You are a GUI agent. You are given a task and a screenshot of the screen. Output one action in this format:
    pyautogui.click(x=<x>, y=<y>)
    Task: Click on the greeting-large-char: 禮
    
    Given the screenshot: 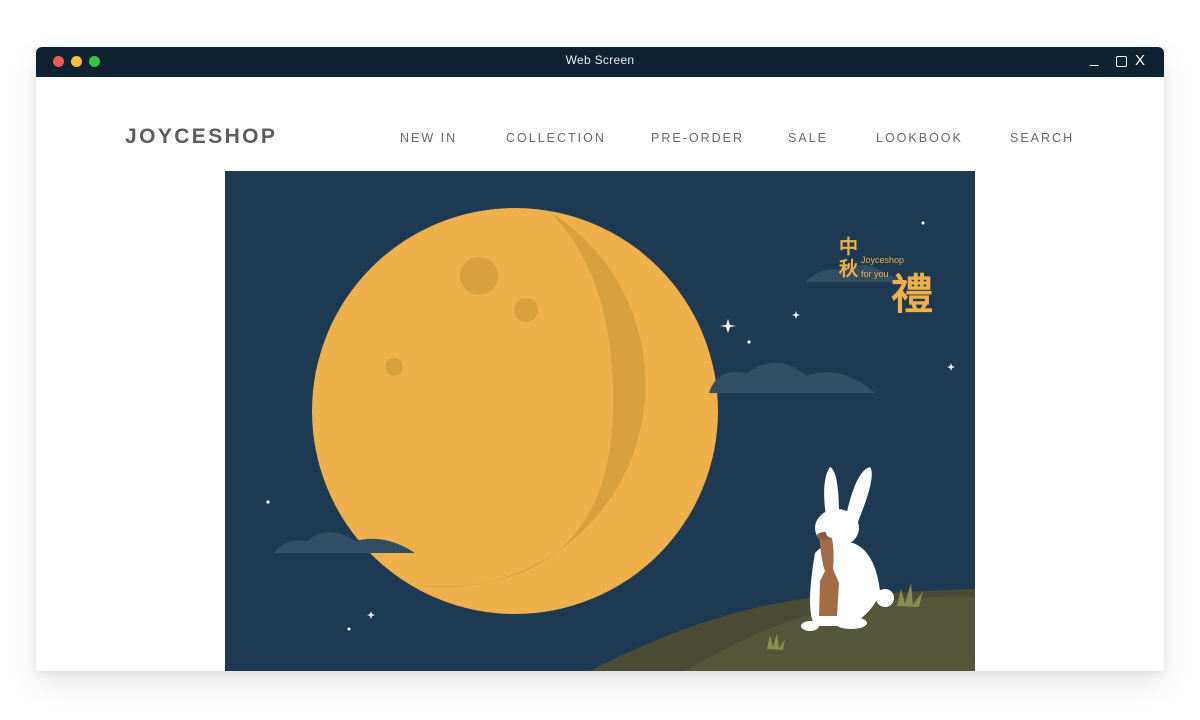 What is the action you would take?
    pyautogui.click(x=912, y=294)
    